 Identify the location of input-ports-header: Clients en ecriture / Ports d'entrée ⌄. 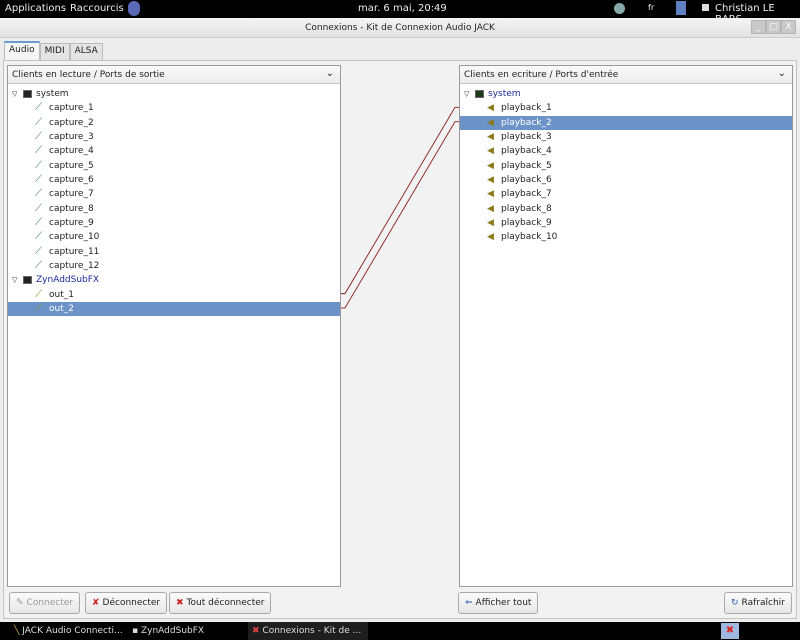
(626, 75).